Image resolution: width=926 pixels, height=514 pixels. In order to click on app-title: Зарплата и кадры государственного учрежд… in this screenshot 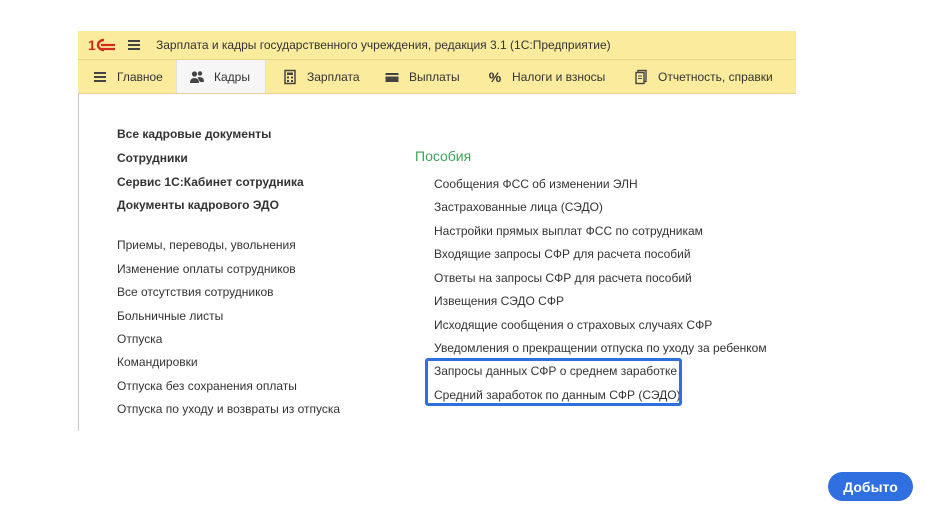, I will do `click(383, 45)`.